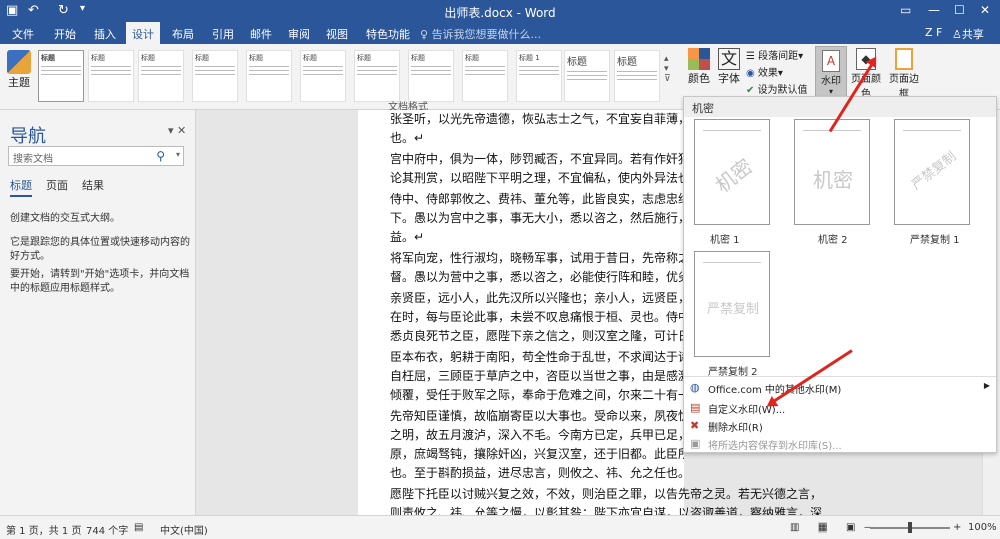 The width and height of the screenshot is (1000, 539). I want to click on effects-label: 效果, so click(767, 73).